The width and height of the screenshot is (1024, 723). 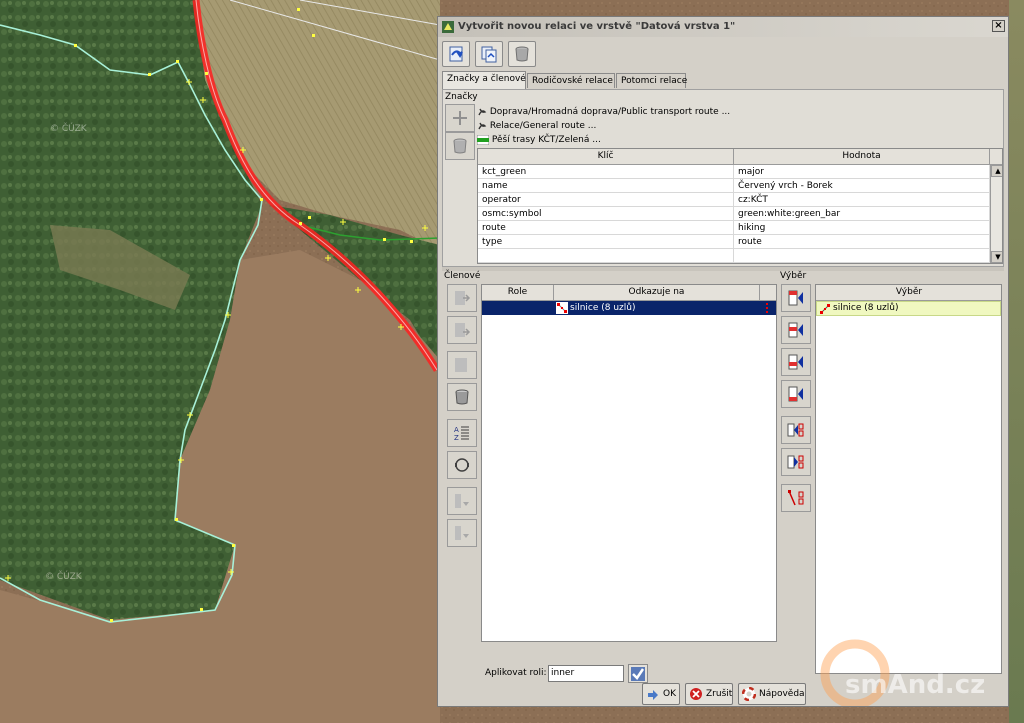 What do you see at coordinates (796, 394) in the screenshot?
I see `add-selected-at-end-button` at bounding box center [796, 394].